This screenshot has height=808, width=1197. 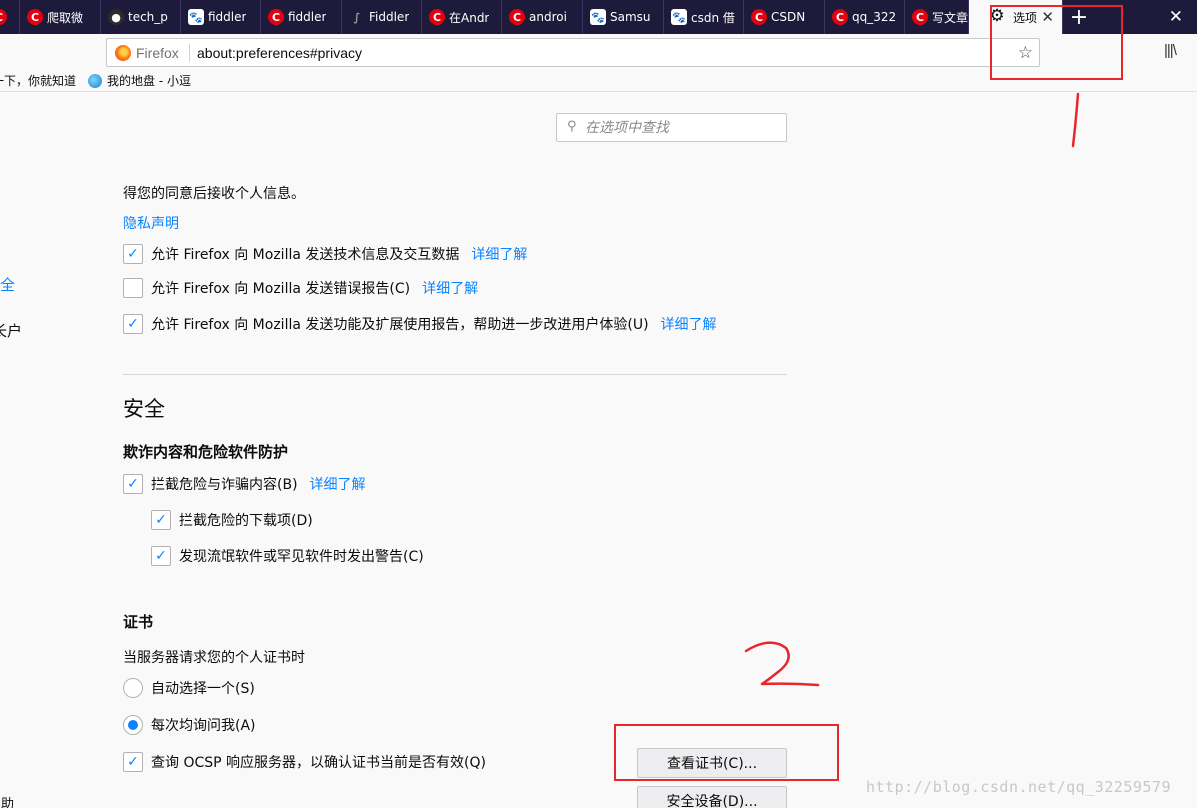 What do you see at coordinates (151, 223) in the screenshot?
I see `privacy-notice-link: 隐私声明` at bounding box center [151, 223].